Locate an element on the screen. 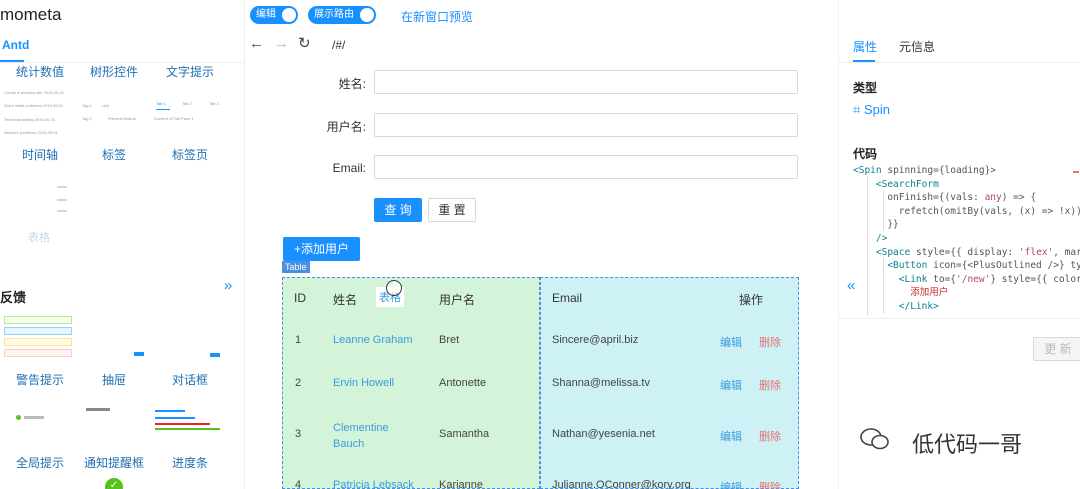 The height and width of the screenshot is (489, 1080). timeline-preview-item: Technical testing 2015-09-01 is located at coordinates (30, 119).